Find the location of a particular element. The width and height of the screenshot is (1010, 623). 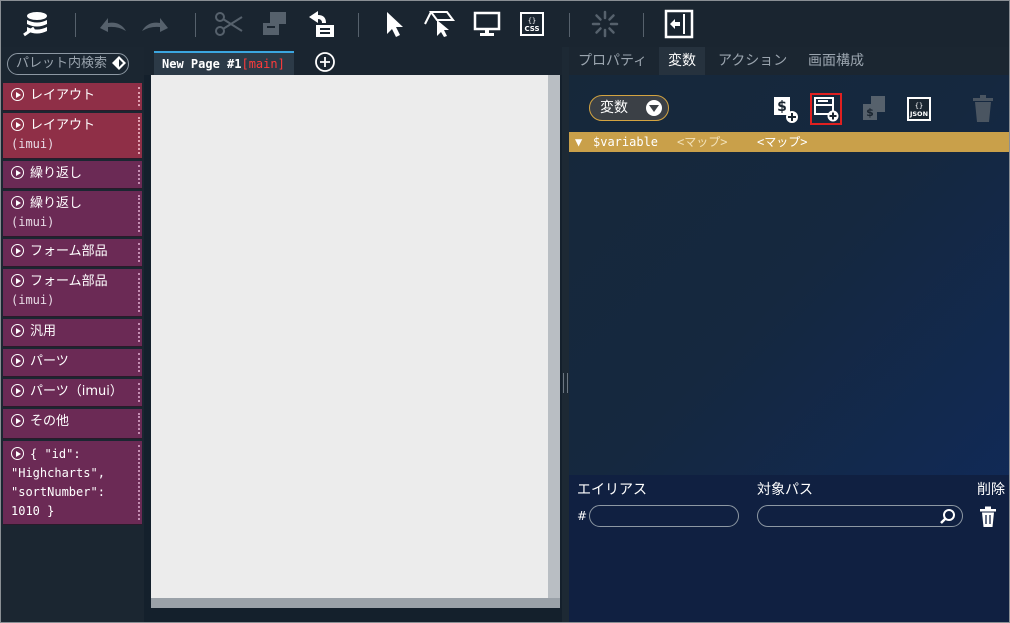

alias-header: エイリアス is located at coordinates (612, 490).